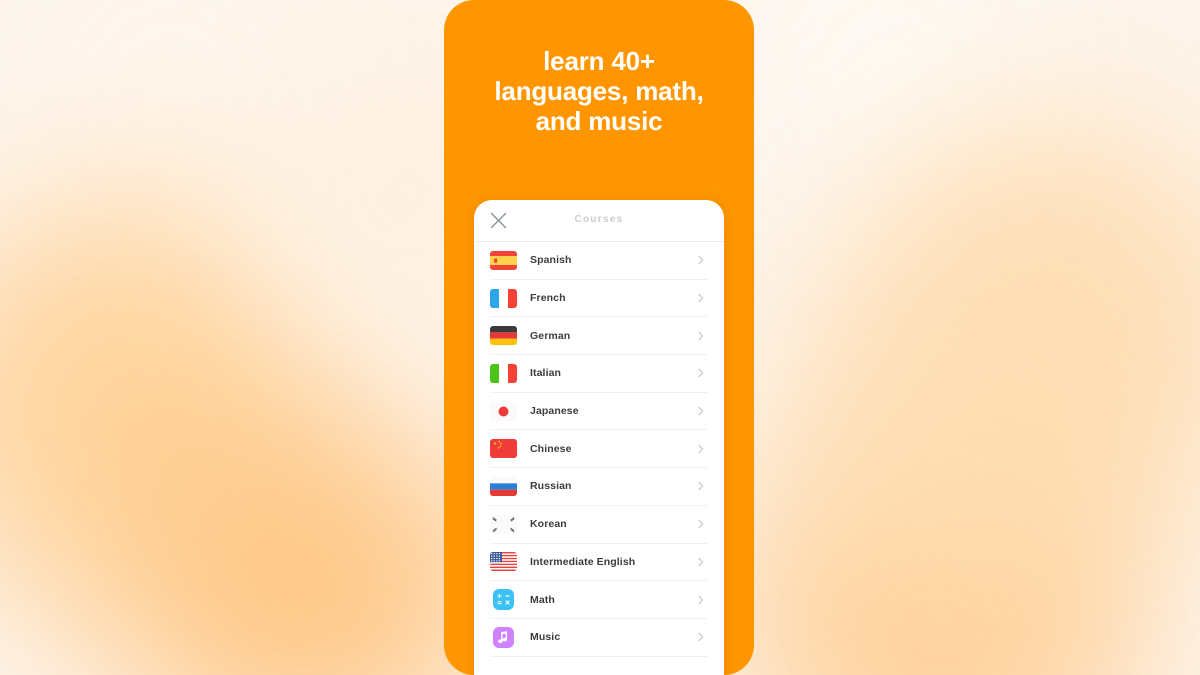  Describe the element at coordinates (546, 373) in the screenshot. I see `course-label: Italian` at that location.